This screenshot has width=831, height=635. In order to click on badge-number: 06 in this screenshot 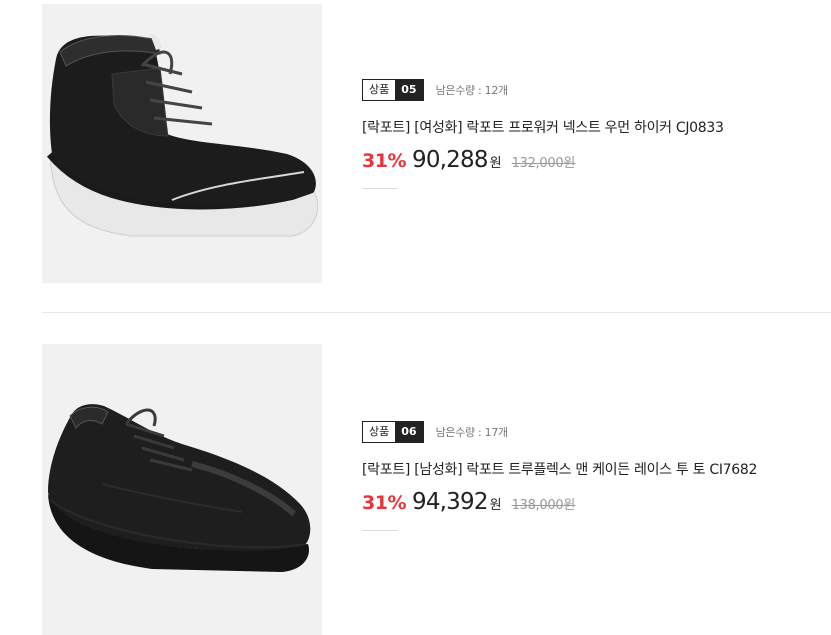, I will do `click(409, 432)`.